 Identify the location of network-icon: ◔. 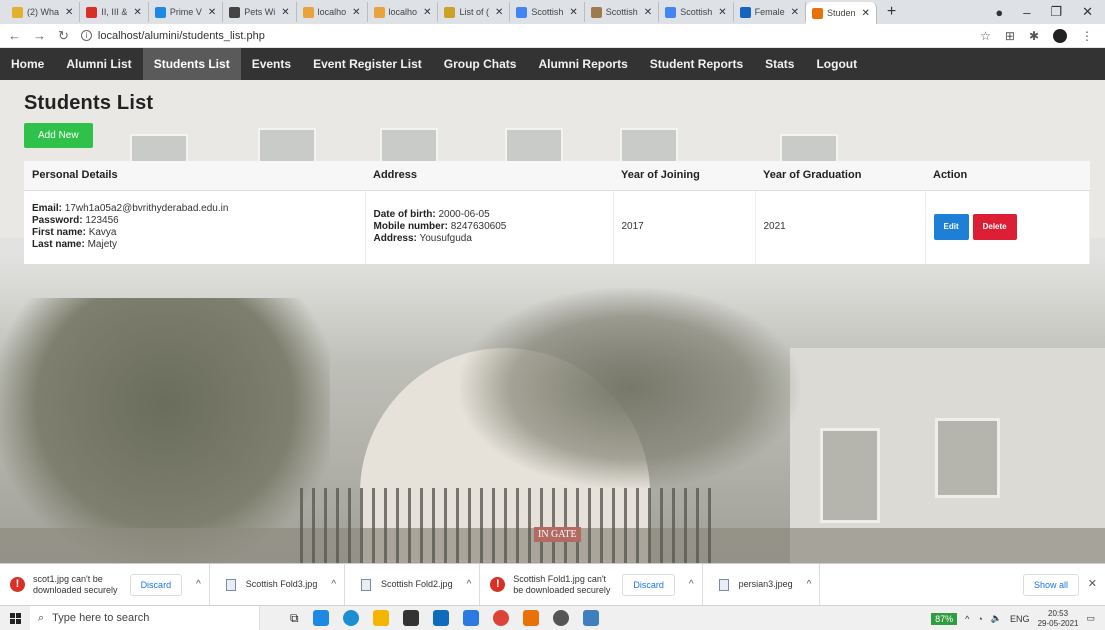
(979, 619).